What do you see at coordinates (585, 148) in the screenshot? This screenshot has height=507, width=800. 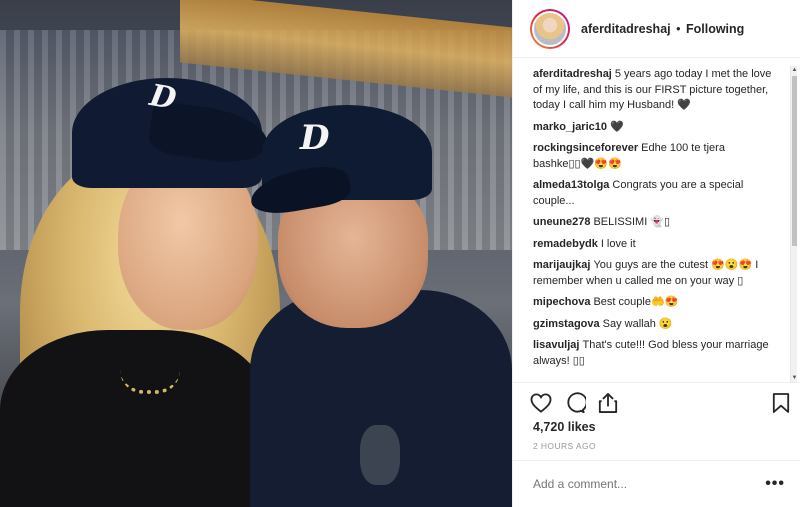 I see `comment-username: rockingsinceforever` at bounding box center [585, 148].